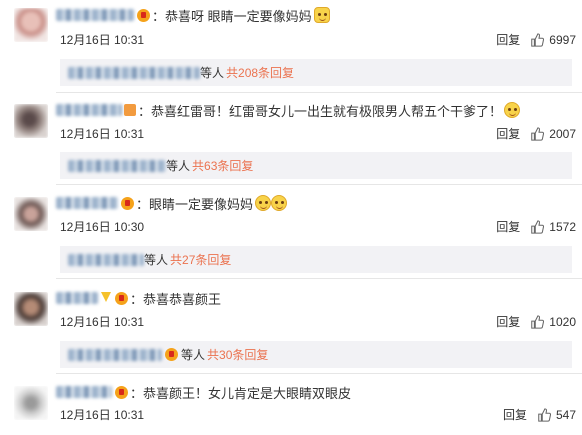  I want to click on comment-actions: 回复 1572, so click(536, 226).